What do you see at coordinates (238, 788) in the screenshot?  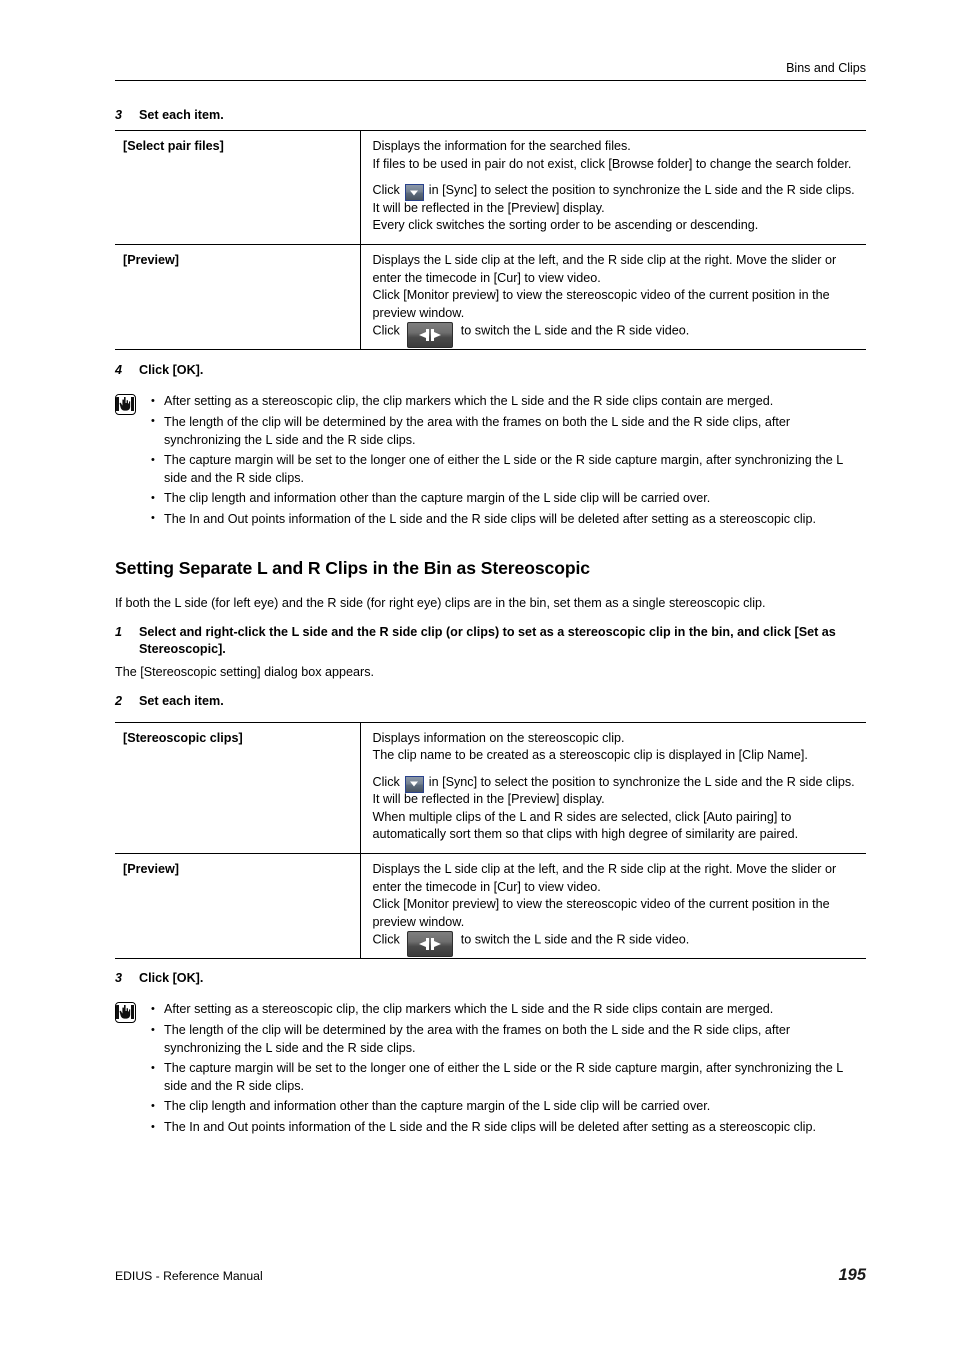 I see `term-stereoscopic-clips: [Stereoscopic clips]` at bounding box center [238, 788].